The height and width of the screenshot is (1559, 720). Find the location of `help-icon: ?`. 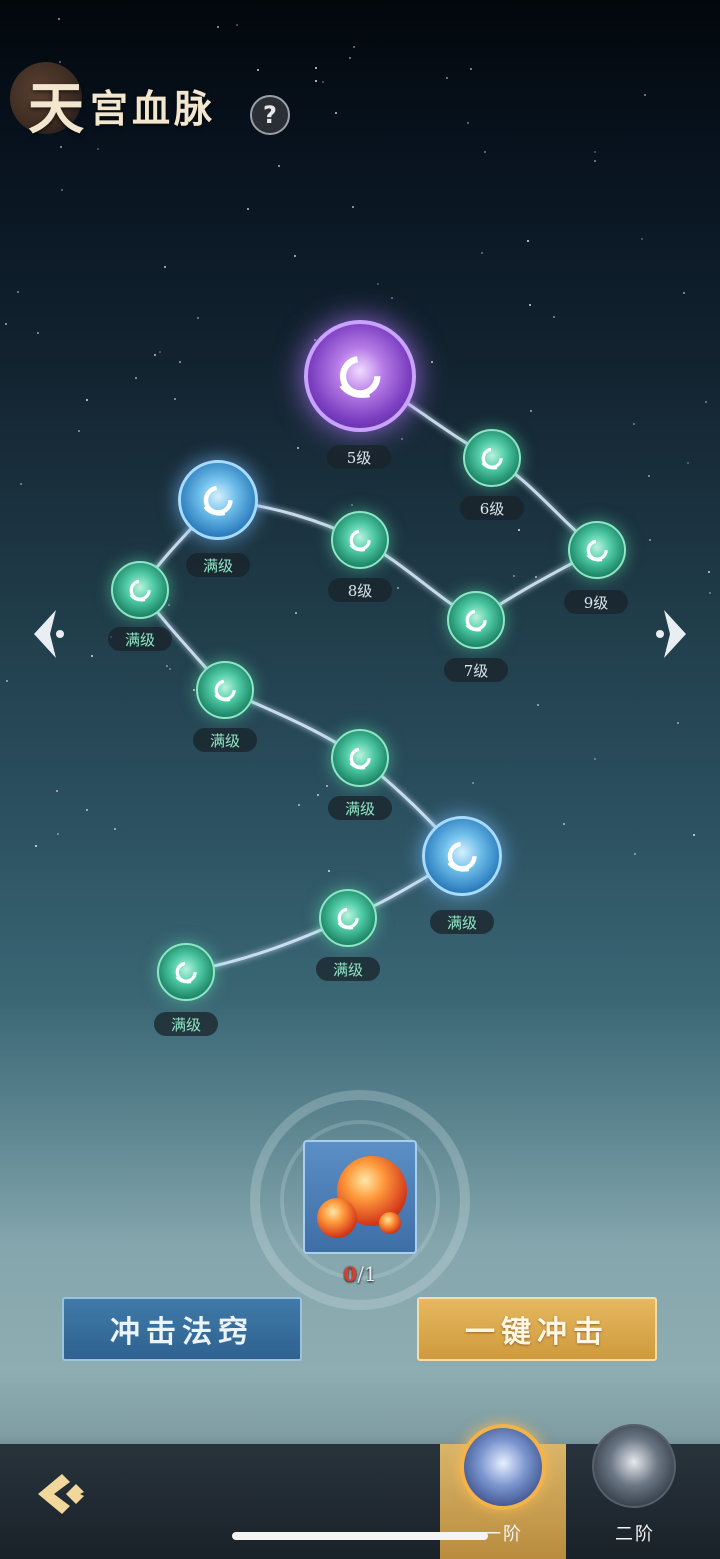

help-icon: ? is located at coordinates (270, 115).